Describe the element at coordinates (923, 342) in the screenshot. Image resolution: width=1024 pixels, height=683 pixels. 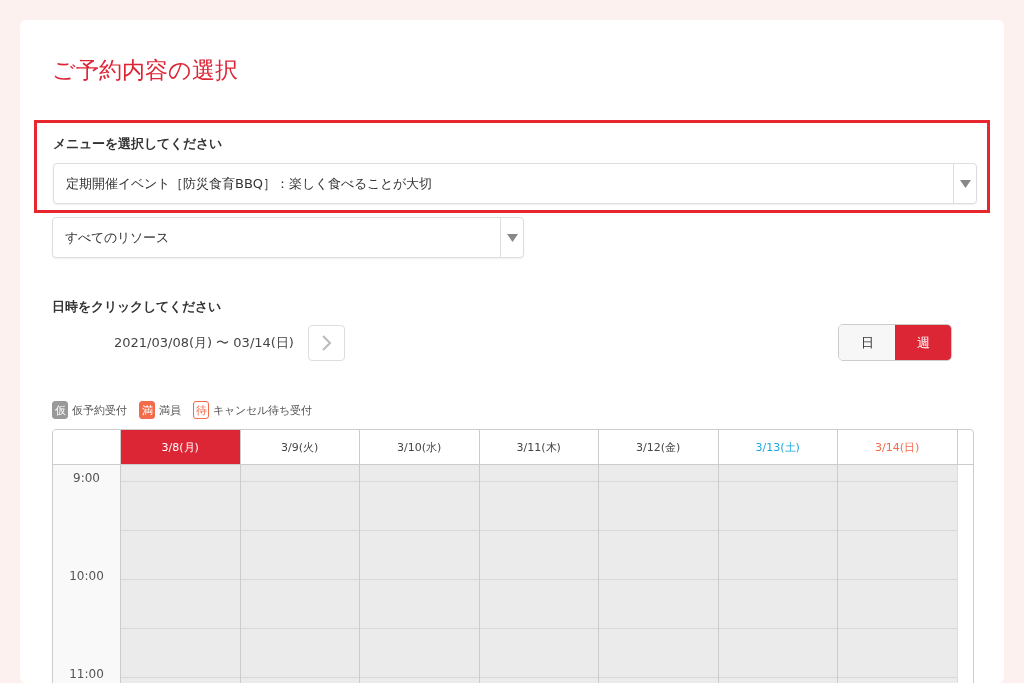
I see `view-tab: 週` at that location.